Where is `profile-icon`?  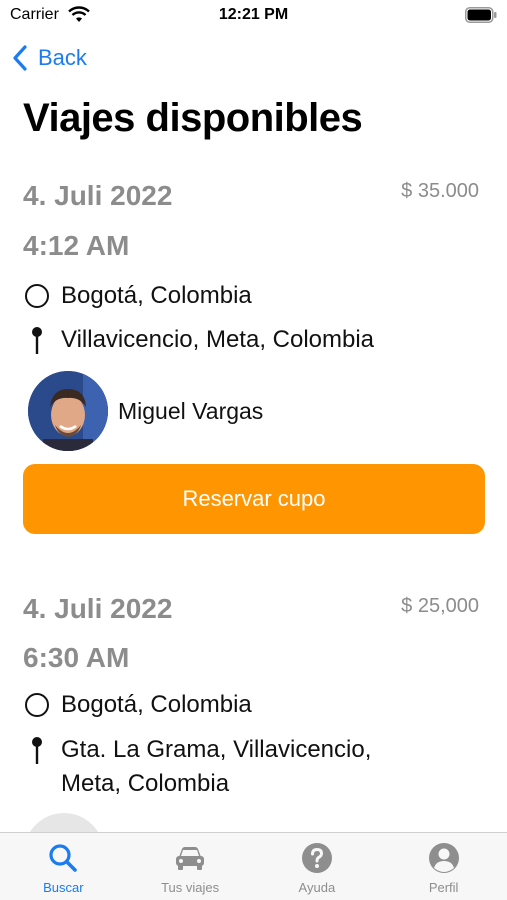
profile-icon is located at coordinates (443, 858).